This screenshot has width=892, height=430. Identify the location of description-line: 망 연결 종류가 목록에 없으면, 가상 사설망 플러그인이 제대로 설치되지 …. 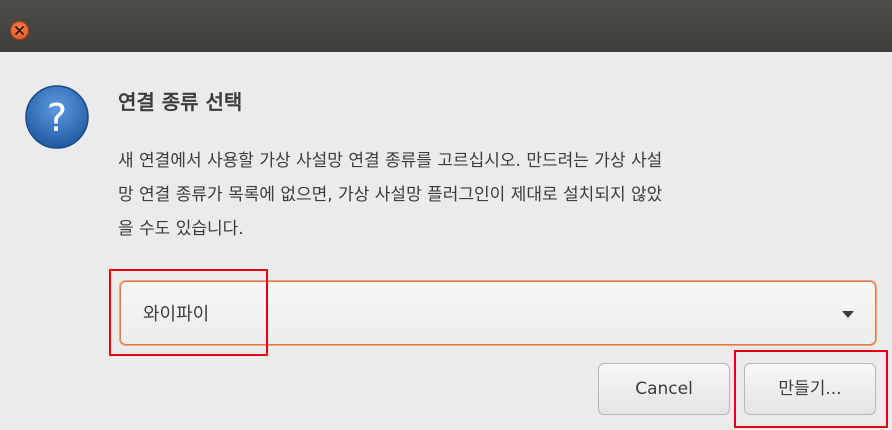
(390, 195).